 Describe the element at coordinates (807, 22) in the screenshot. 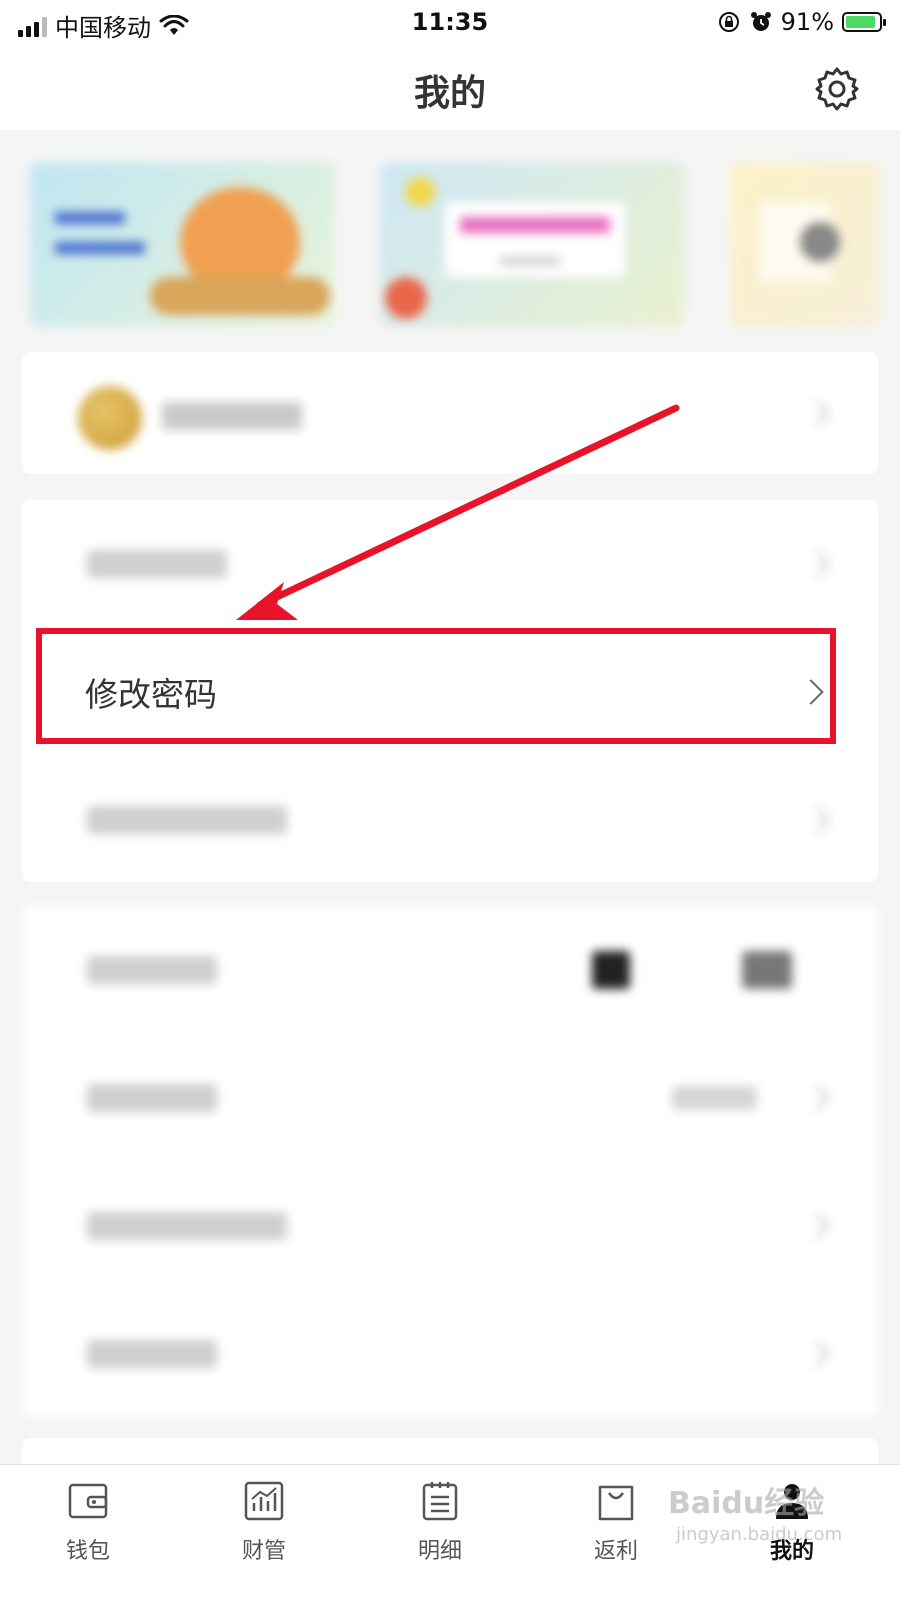

I see `battery-percent: 91%` at that location.